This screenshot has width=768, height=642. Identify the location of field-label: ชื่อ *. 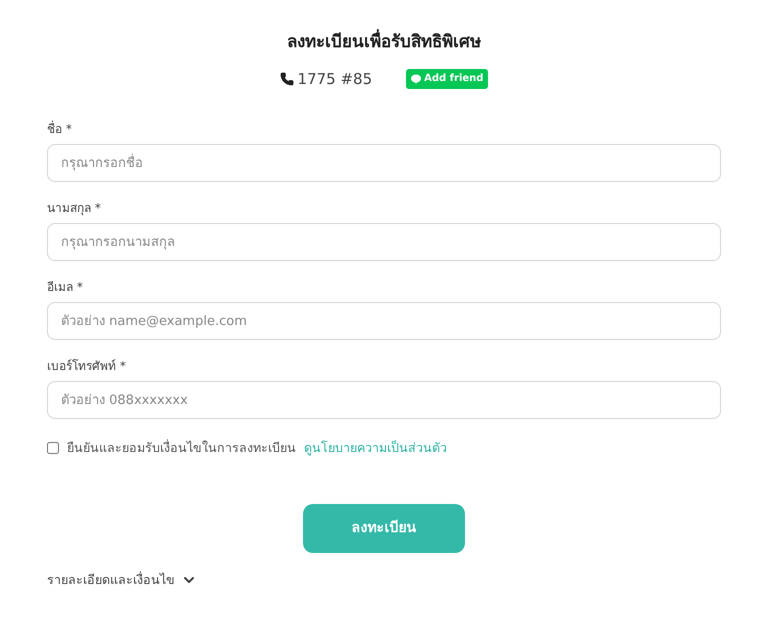
(60, 129).